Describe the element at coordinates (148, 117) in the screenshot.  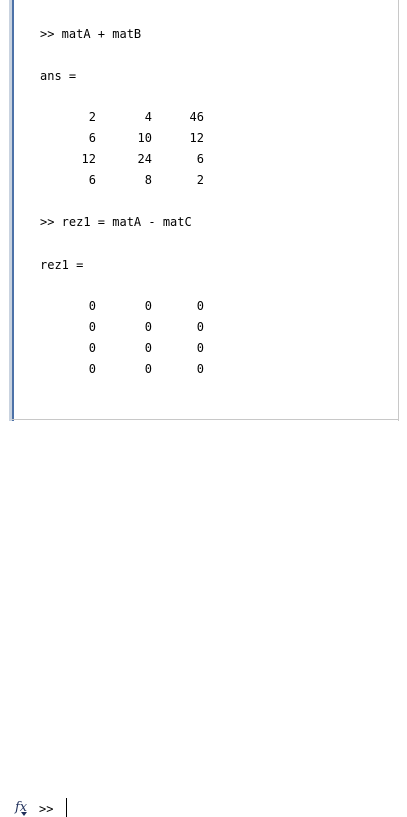
I see `matrix-cell: 4` at that location.